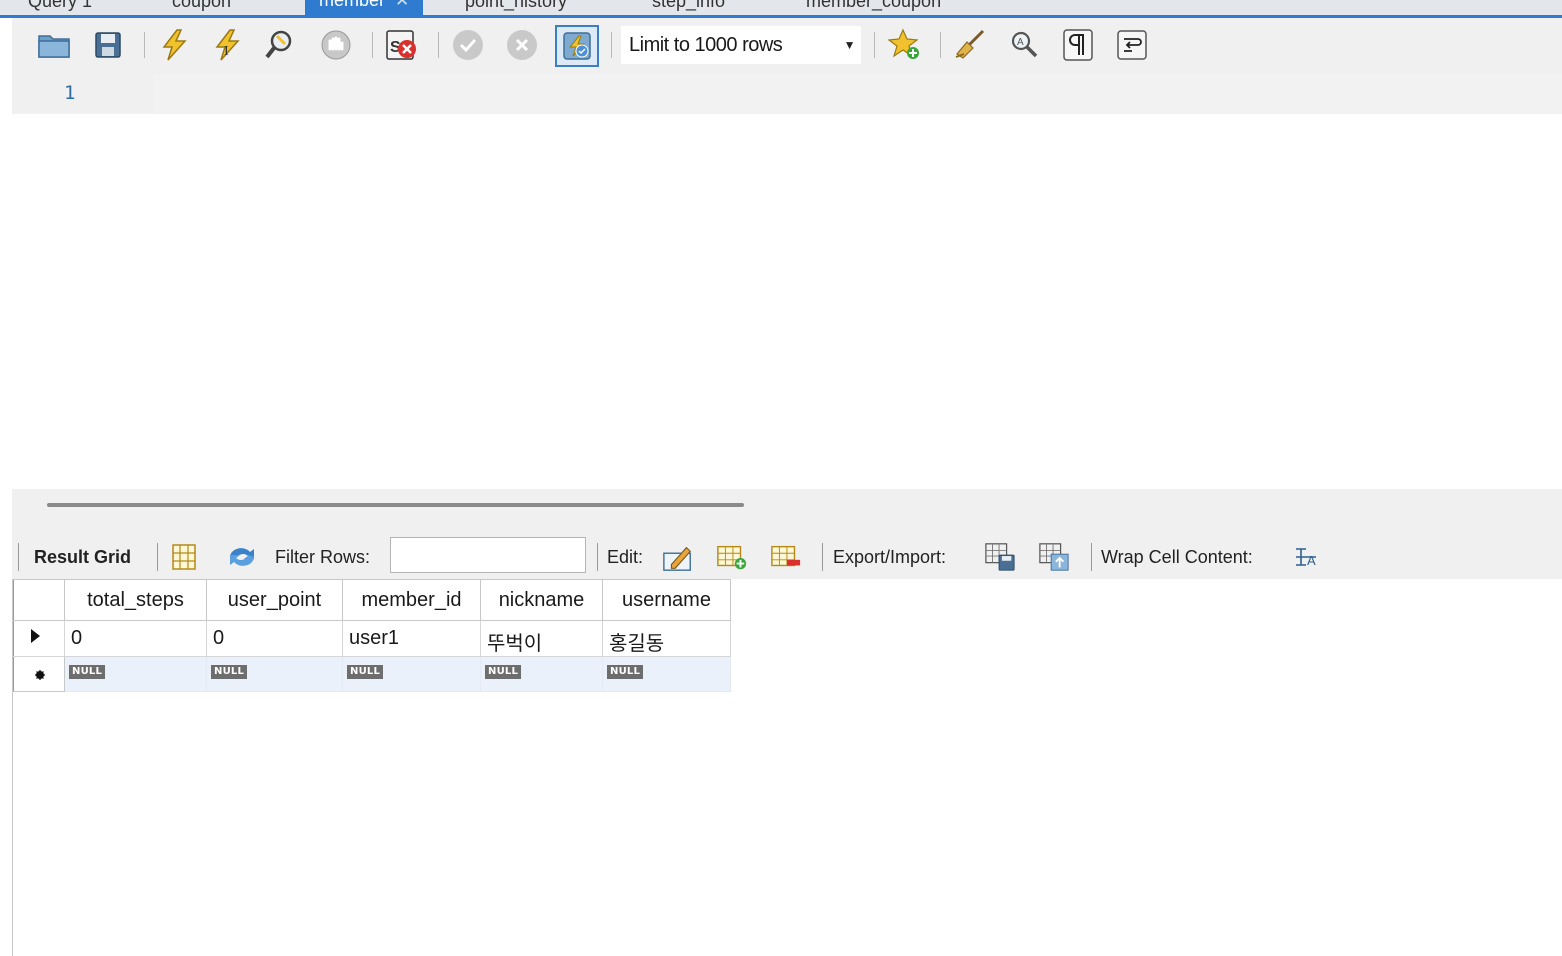  Describe the element at coordinates (274, 600) in the screenshot. I see `column-header-user-point: user_point` at that location.